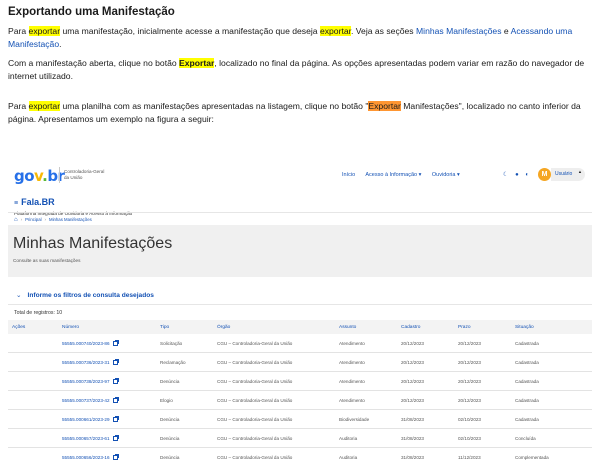  I want to click on nav-inicio: Início, so click(348, 175).